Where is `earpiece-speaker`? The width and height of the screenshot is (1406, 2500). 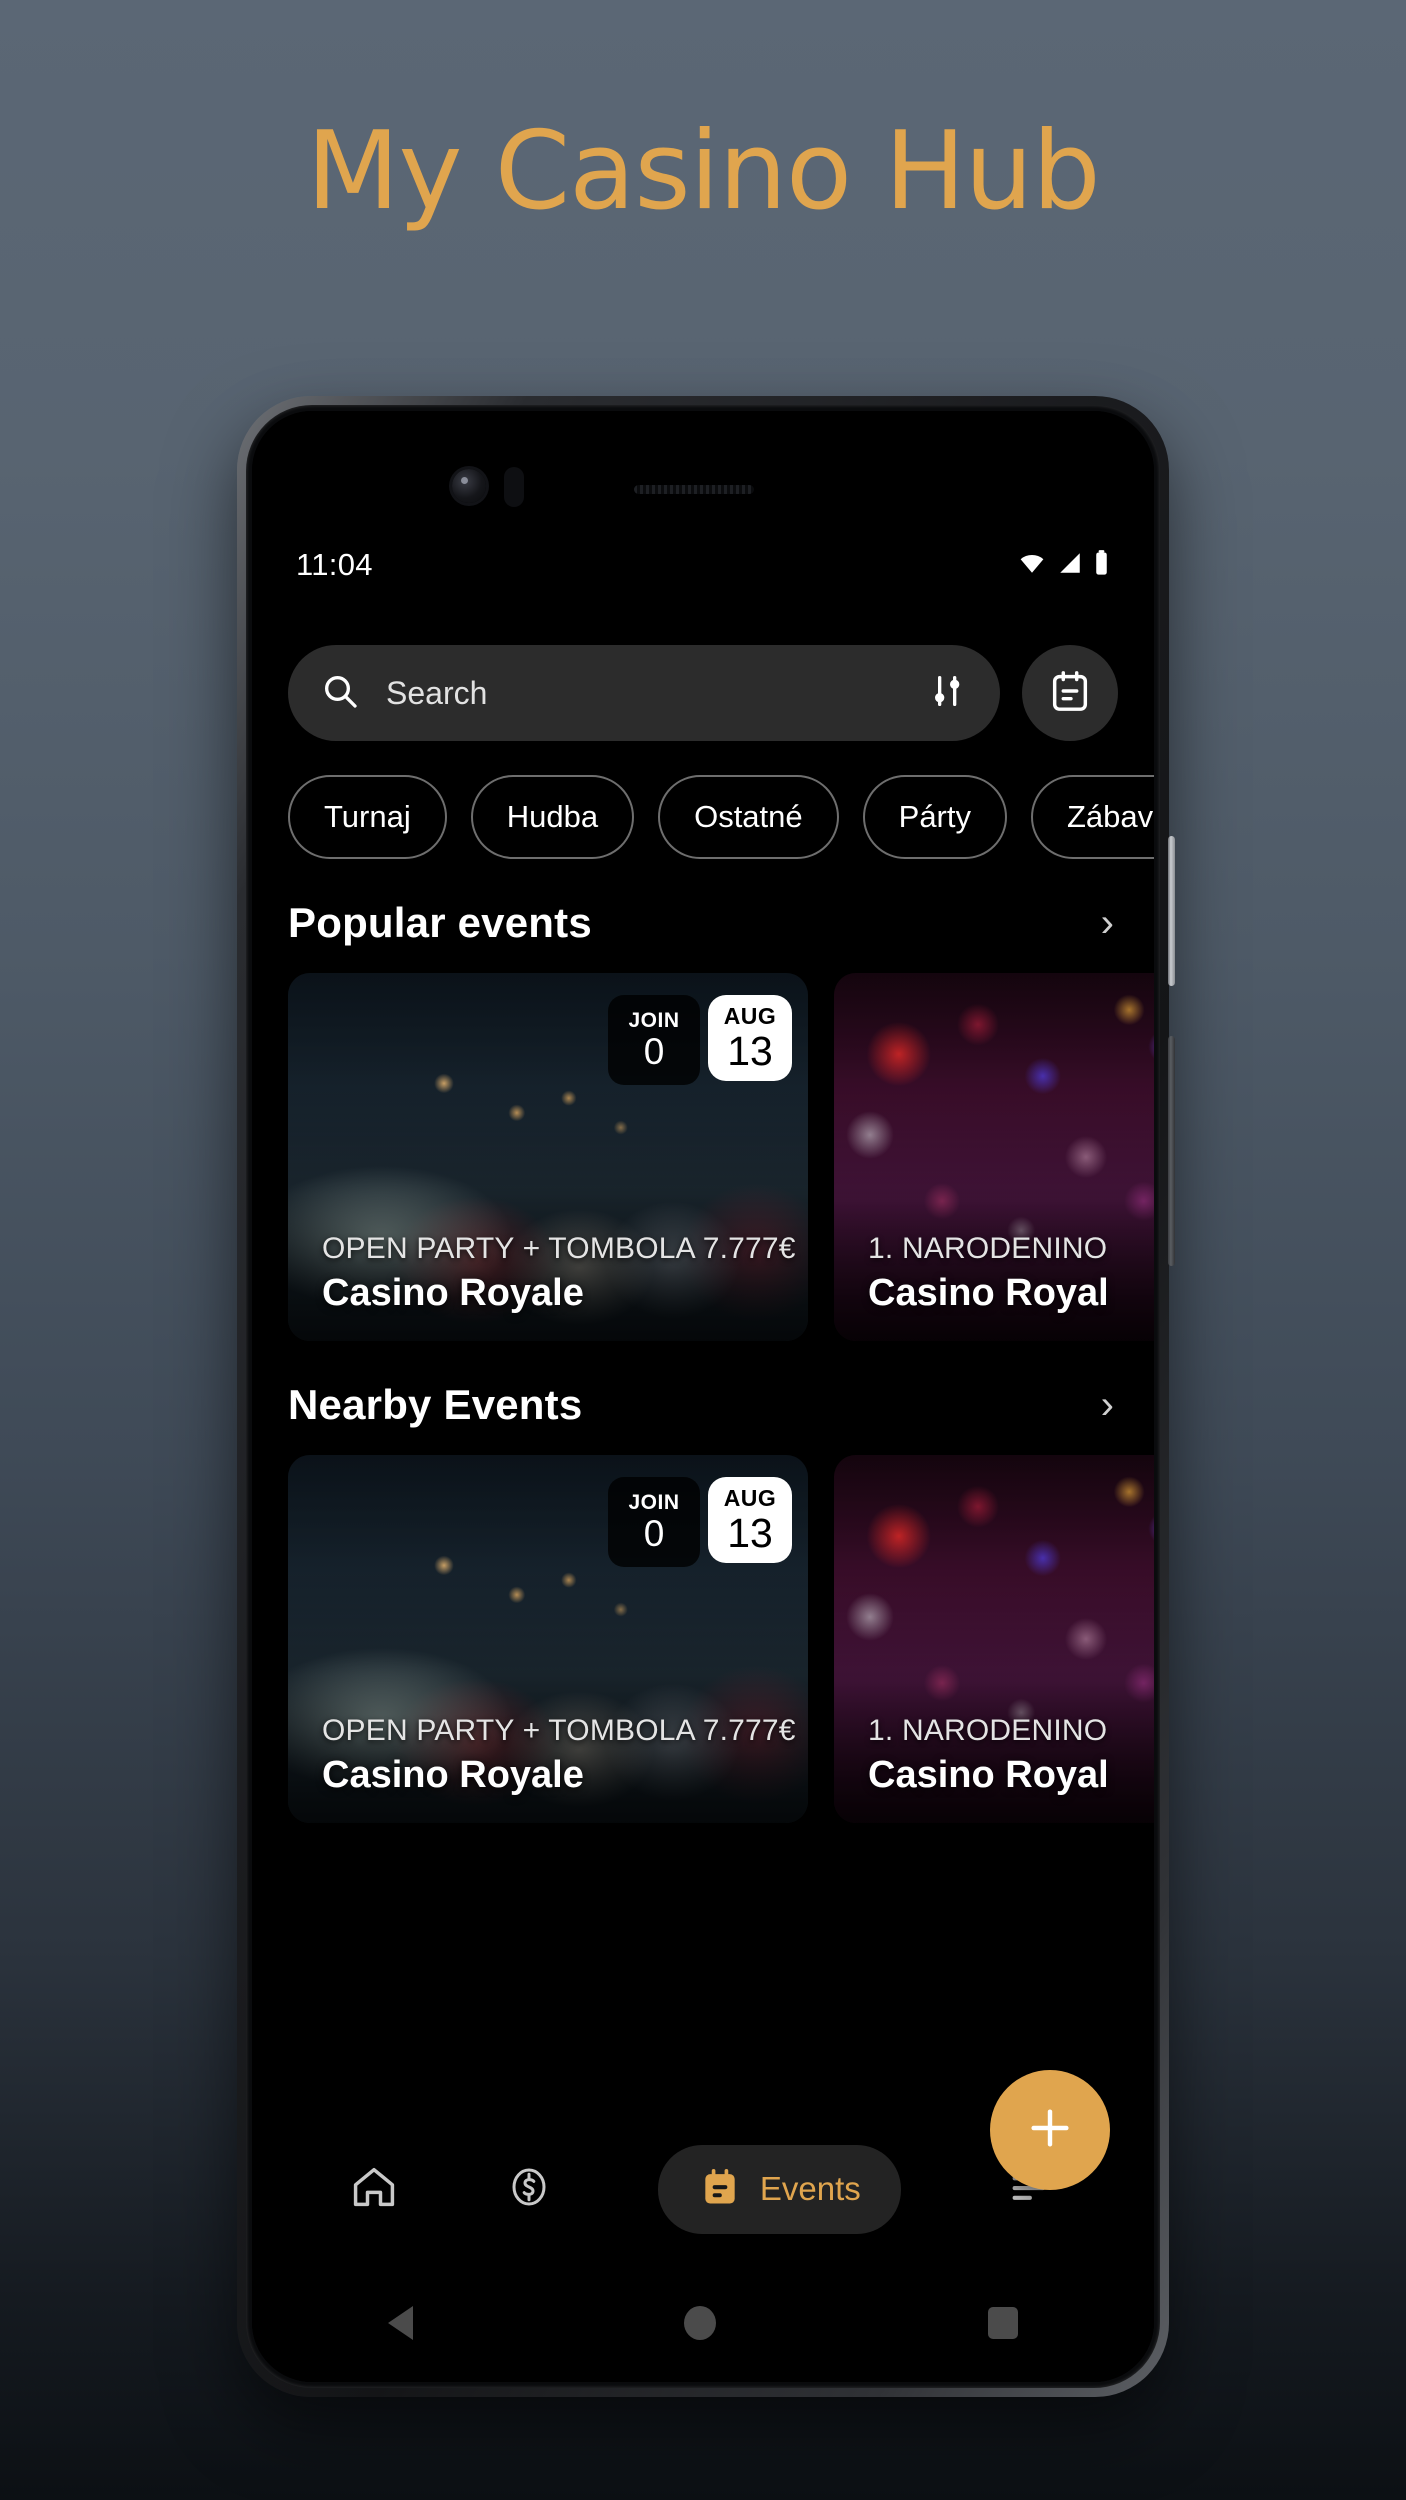 earpiece-speaker is located at coordinates (694, 489).